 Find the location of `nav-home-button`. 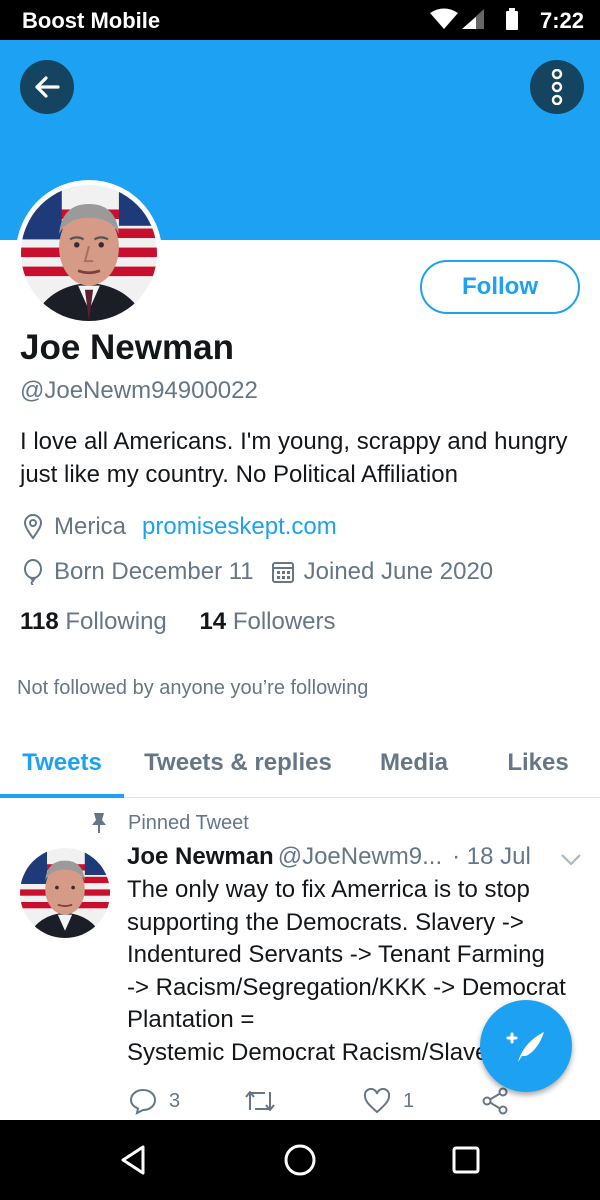

nav-home-button is located at coordinates (300, 1160).